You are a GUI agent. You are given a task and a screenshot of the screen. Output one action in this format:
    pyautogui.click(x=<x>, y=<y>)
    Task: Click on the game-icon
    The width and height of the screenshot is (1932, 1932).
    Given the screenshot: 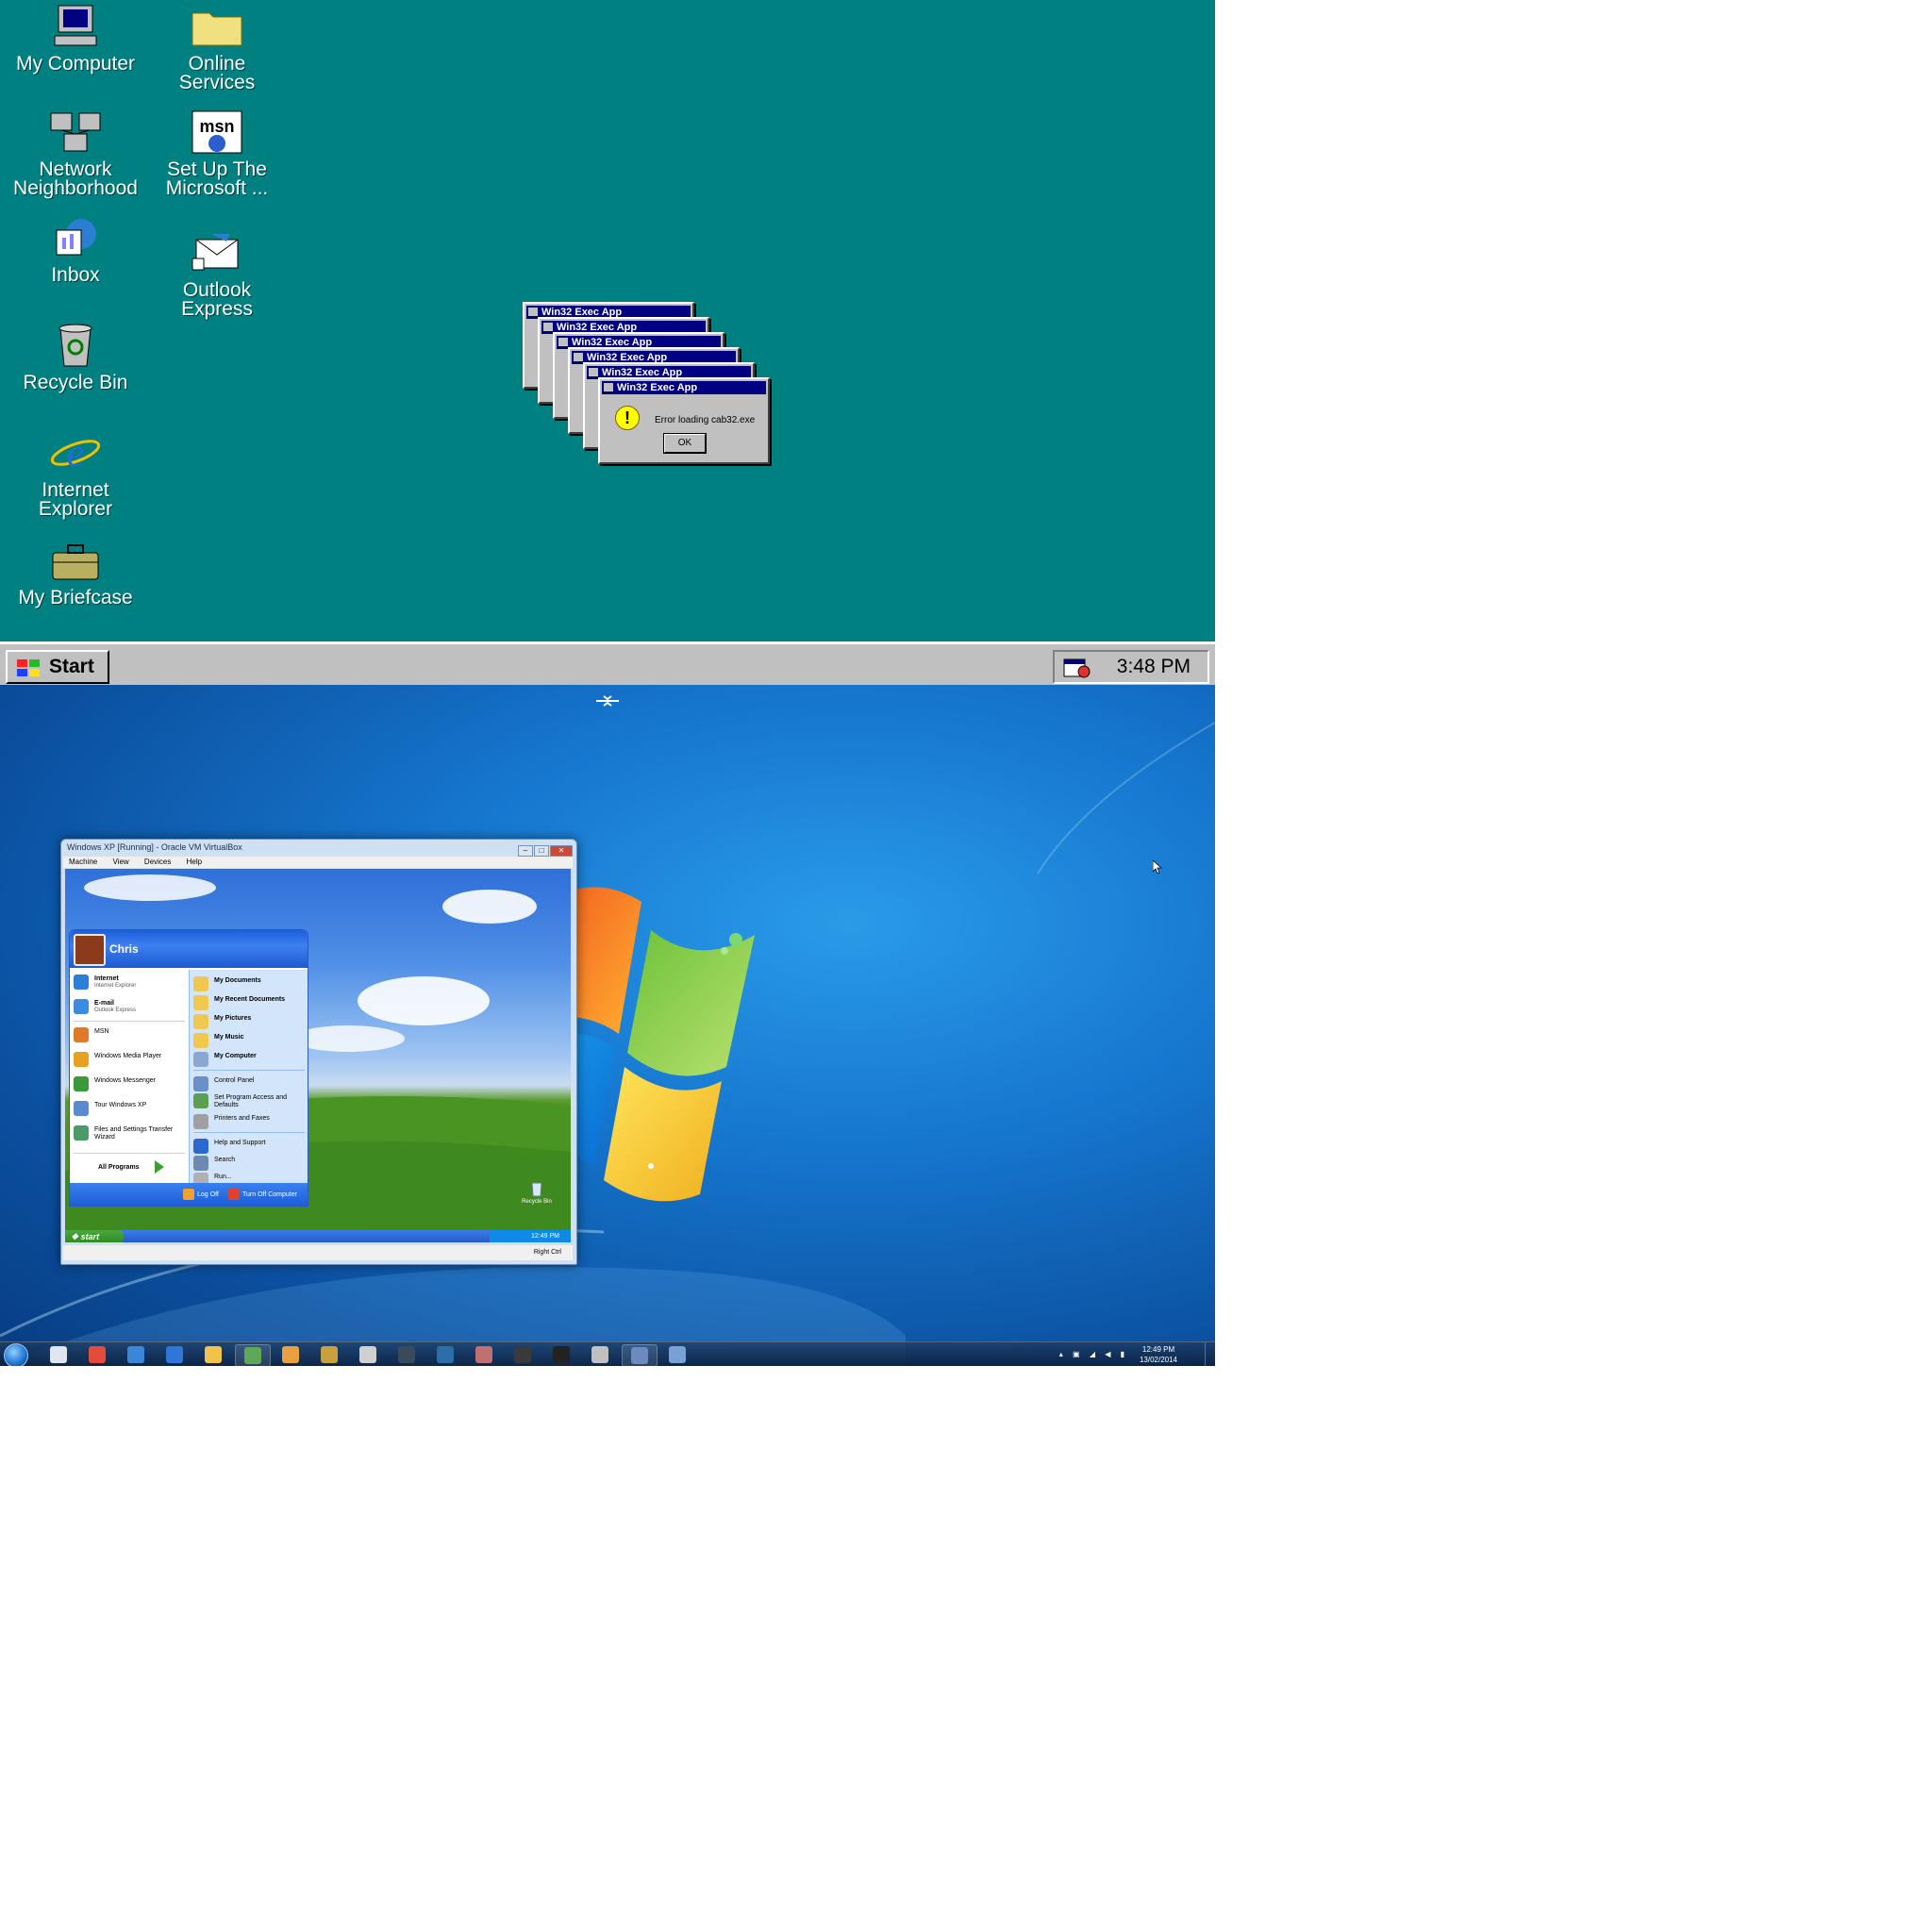 What is the action you would take?
    pyautogui.click(x=523, y=1354)
    